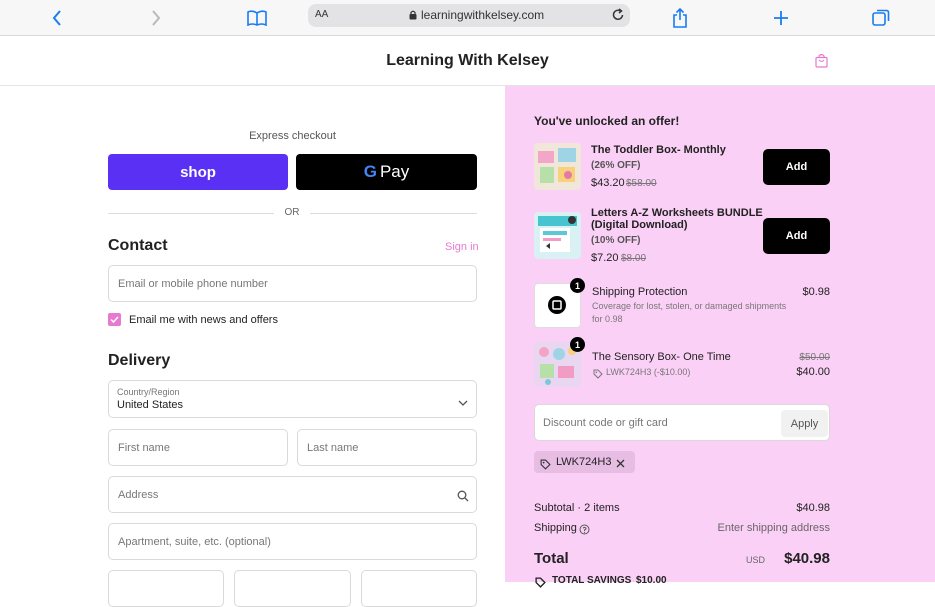 Image resolution: width=935 pixels, height=607 pixels. Describe the element at coordinates (796, 167) in the screenshot. I see `add-toddler-box-button: Add` at that location.